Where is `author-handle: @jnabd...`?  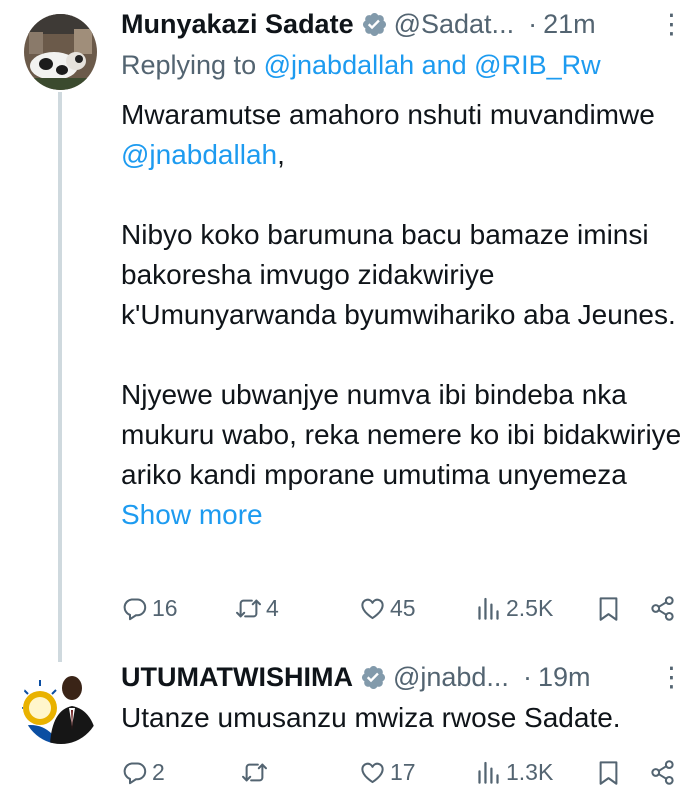
author-handle: @jnabd... is located at coordinates (451, 677).